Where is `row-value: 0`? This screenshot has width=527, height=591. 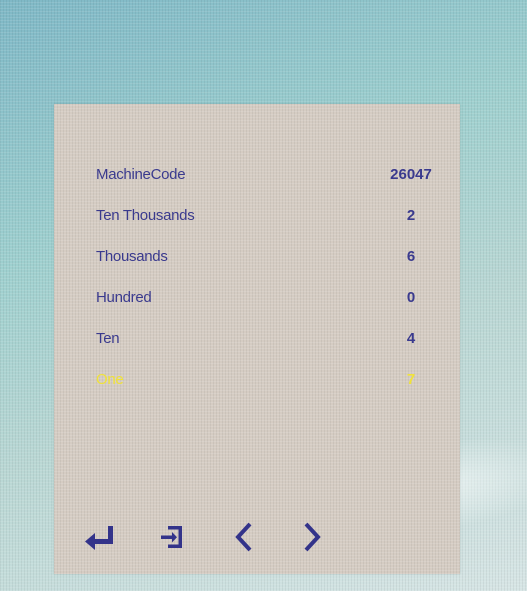 row-value: 0 is located at coordinates (411, 297).